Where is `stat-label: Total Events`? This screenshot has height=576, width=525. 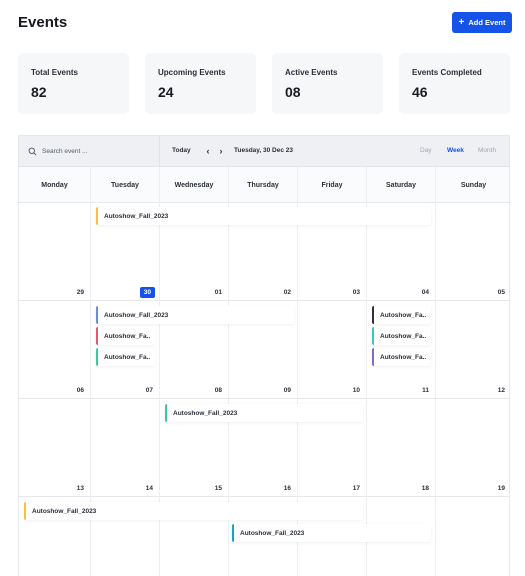
stat-label: Total Events is located at coordinates (54, 72).